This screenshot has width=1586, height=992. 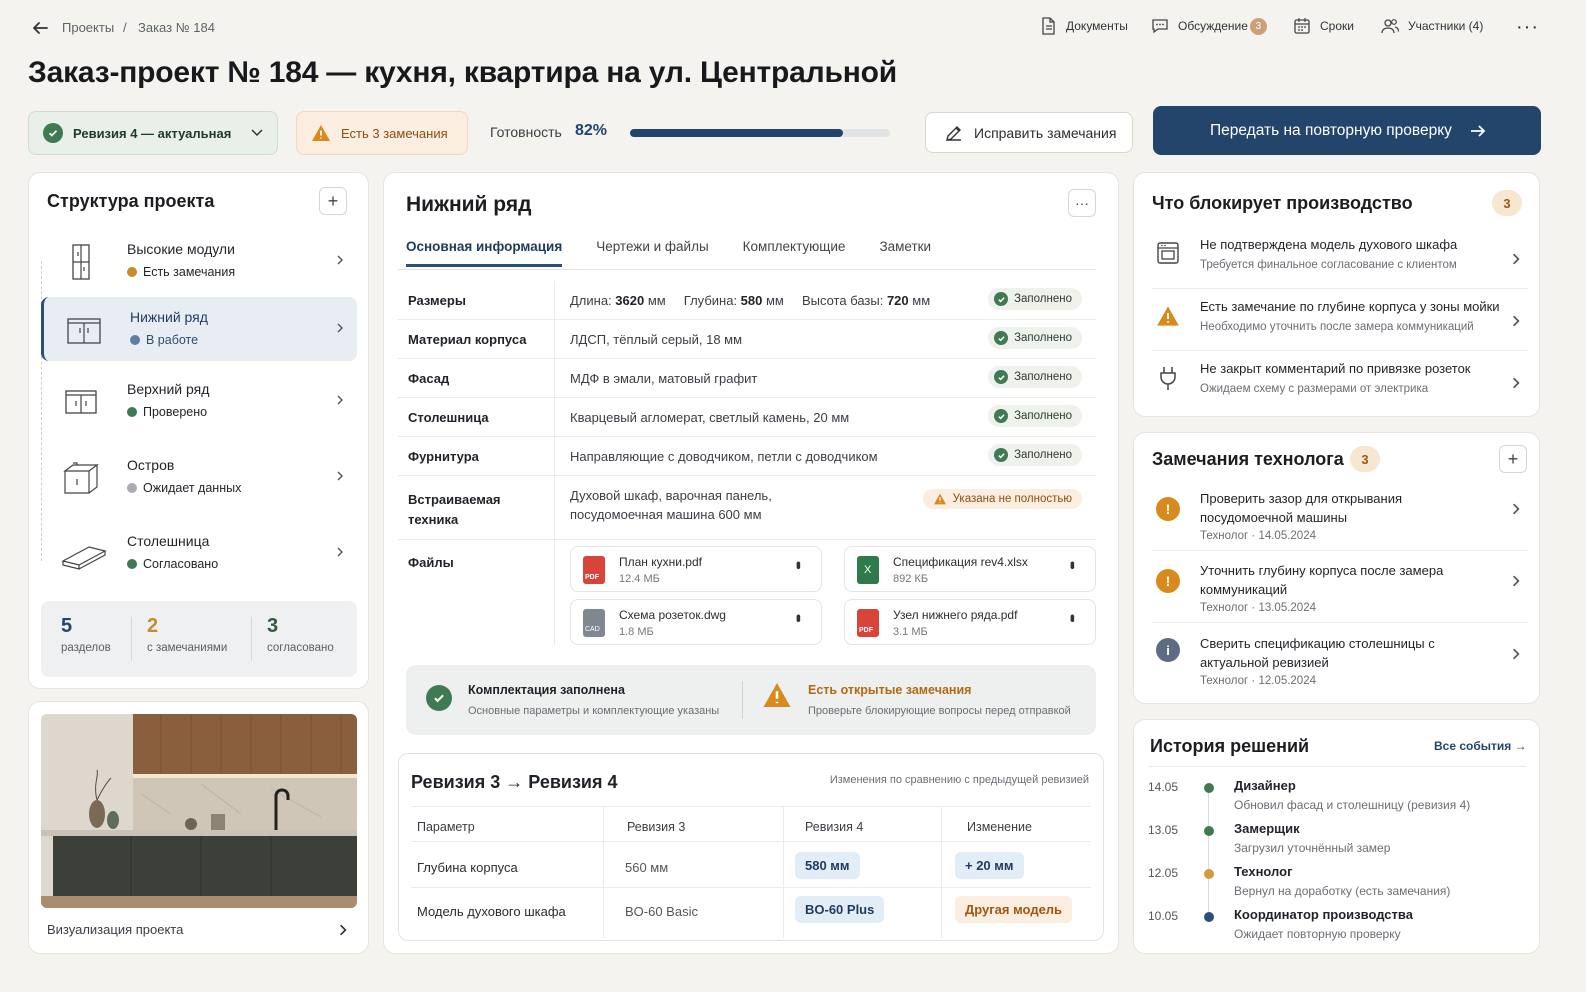 I want to click on dim-depth-value: 580, so click(x=751, y=300).